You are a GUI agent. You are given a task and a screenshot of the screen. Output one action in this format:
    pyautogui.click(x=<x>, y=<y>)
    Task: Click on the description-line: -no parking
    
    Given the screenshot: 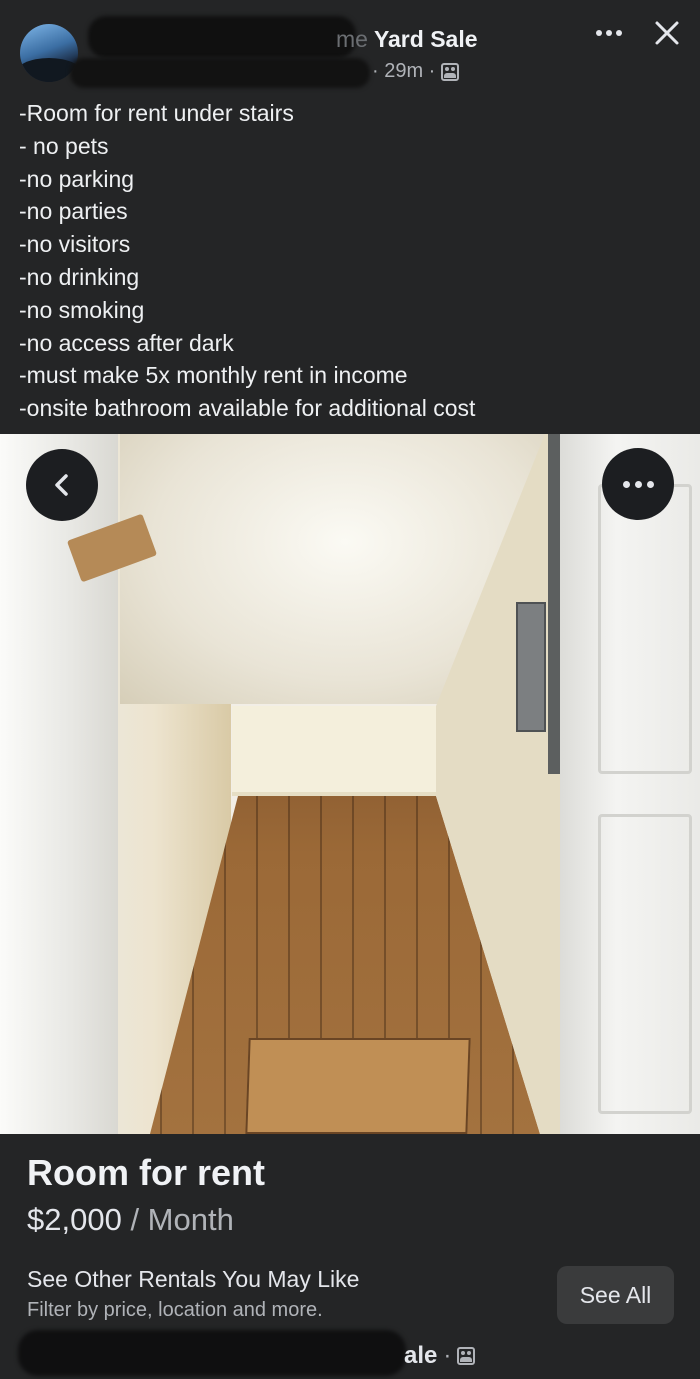 What is the action you would take?
    pyautogui.click(x=77, y=178)
    